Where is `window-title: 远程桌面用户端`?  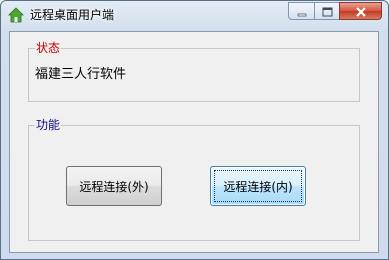 window-title: 远程桌面用户端 is located at coordinates (72, 15).